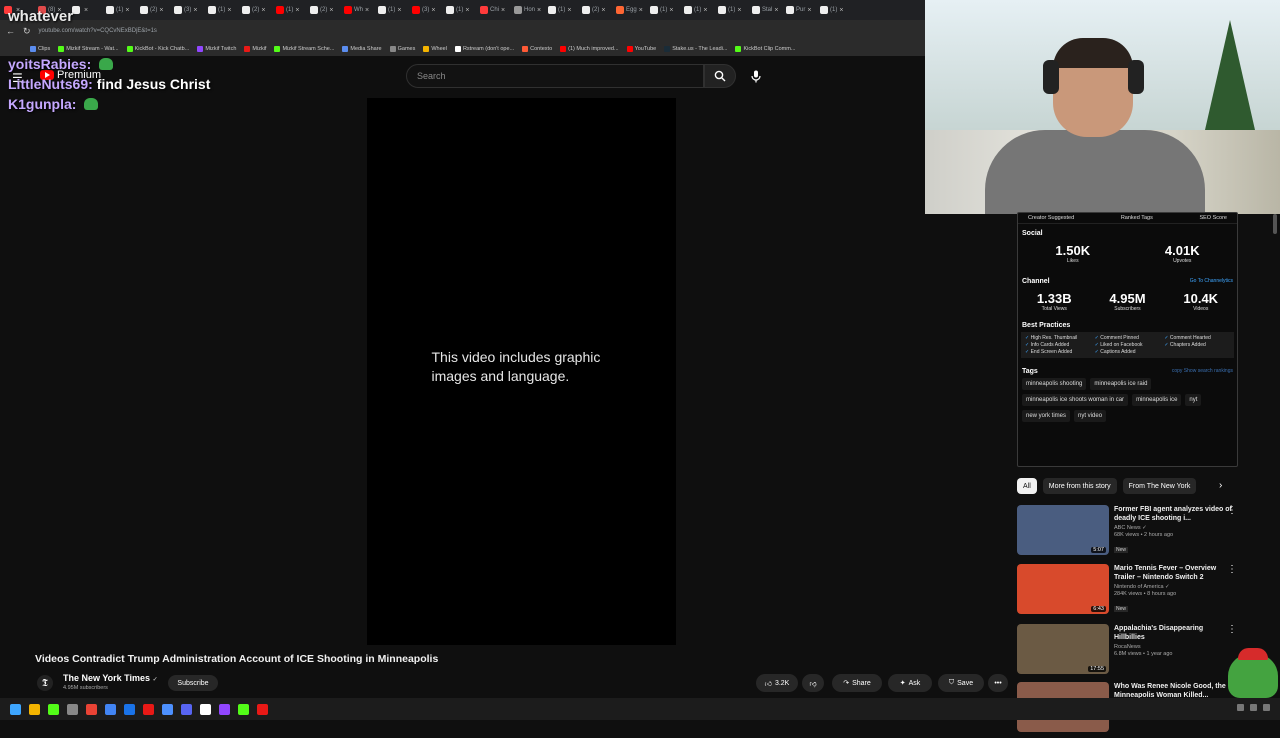  What do you see at coordinates (1240, 707) in the screenshot?
I see `network-icon` at bounding box center [1240, 707].